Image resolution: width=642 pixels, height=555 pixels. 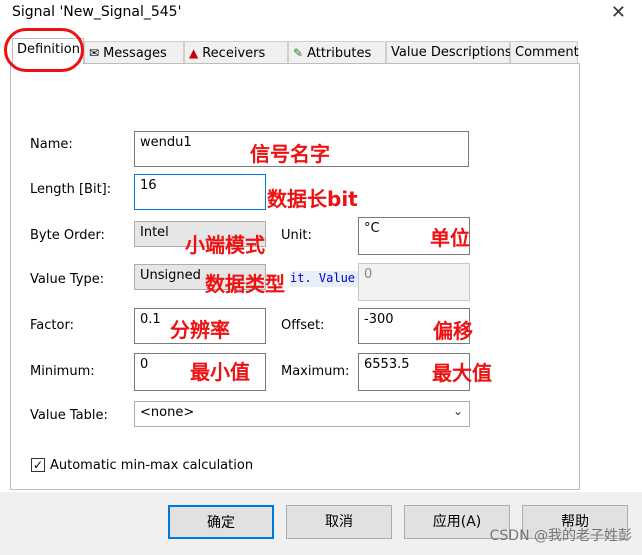 I want to click on maximum-label: Maximum:, so click(x=315, y=371).